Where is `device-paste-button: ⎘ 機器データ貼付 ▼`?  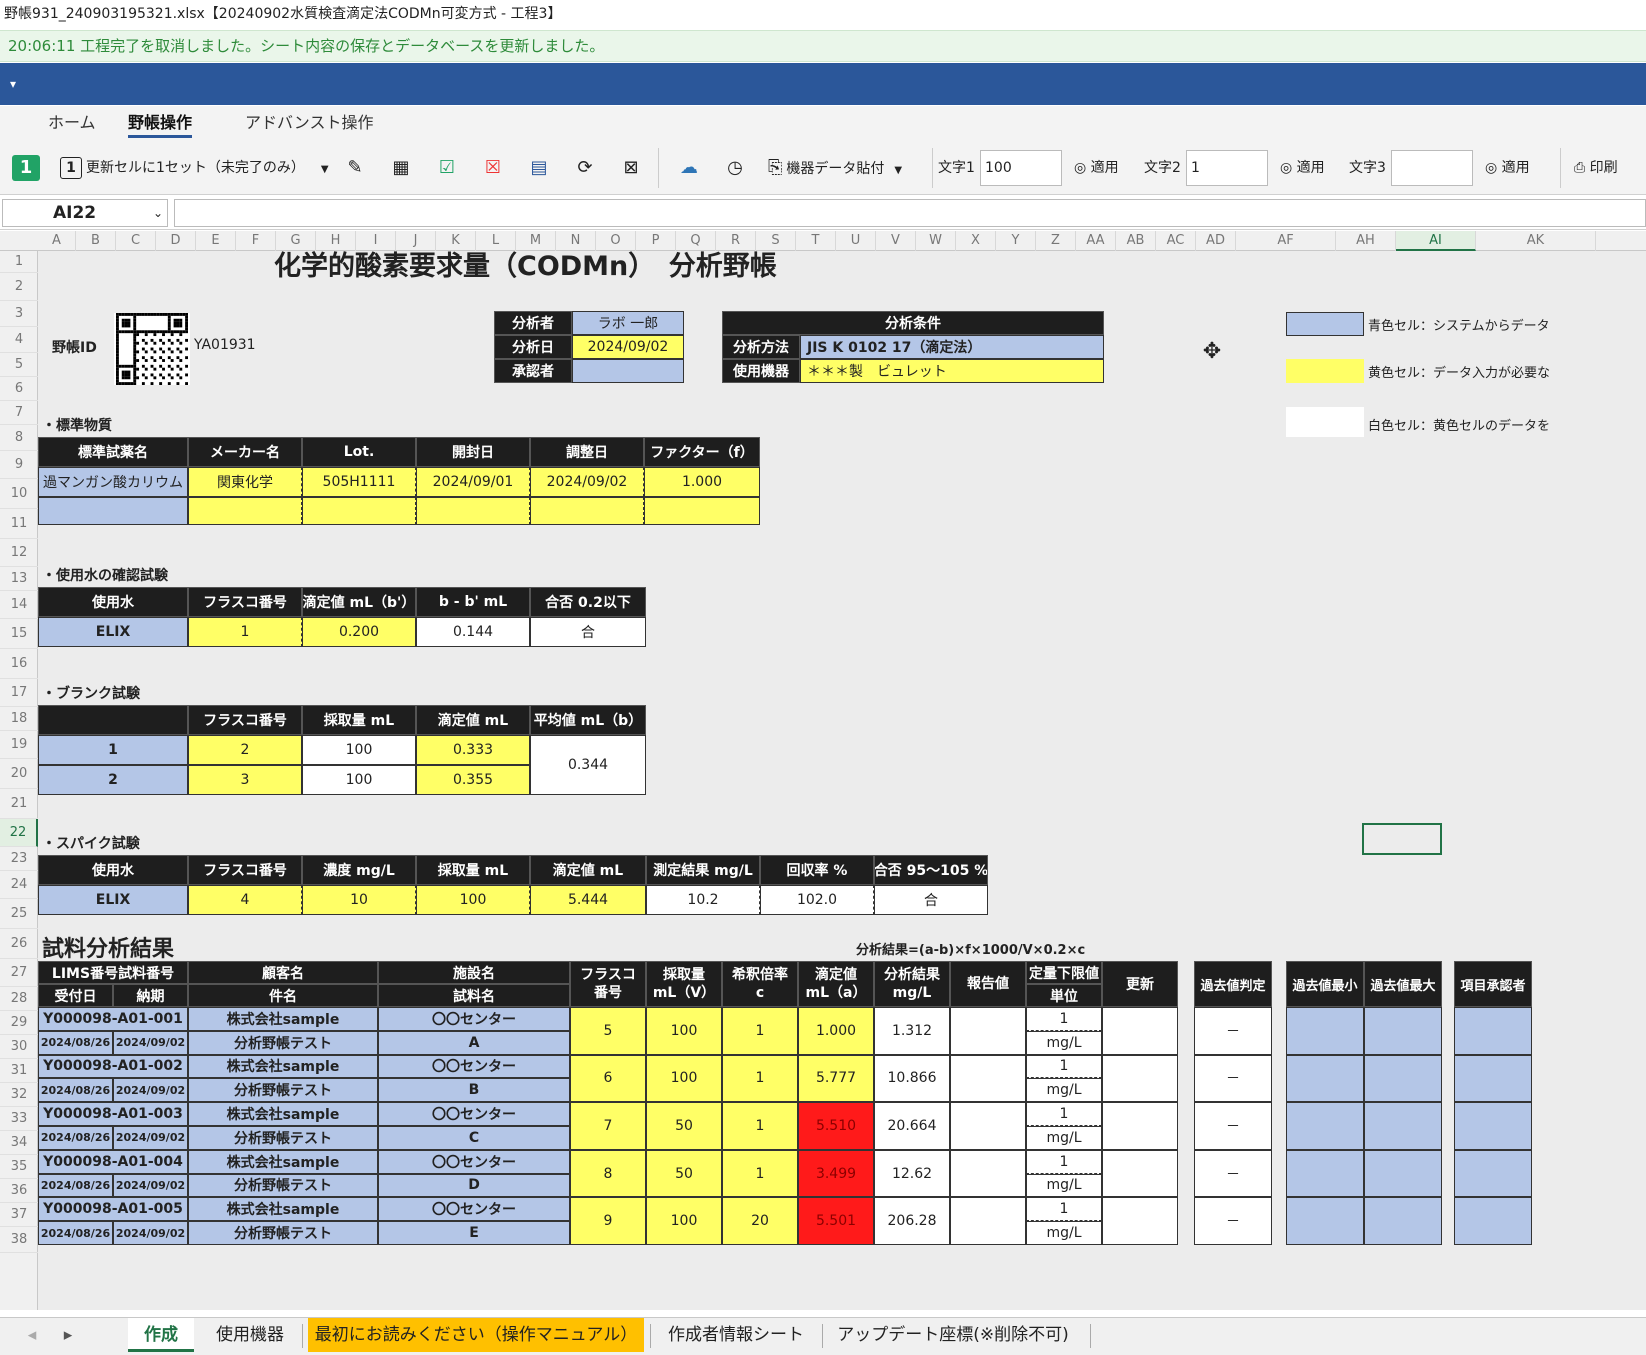 device-paste-button: ⎘ 機器データ貼付 ▼ is located at coordinates (835, 168).